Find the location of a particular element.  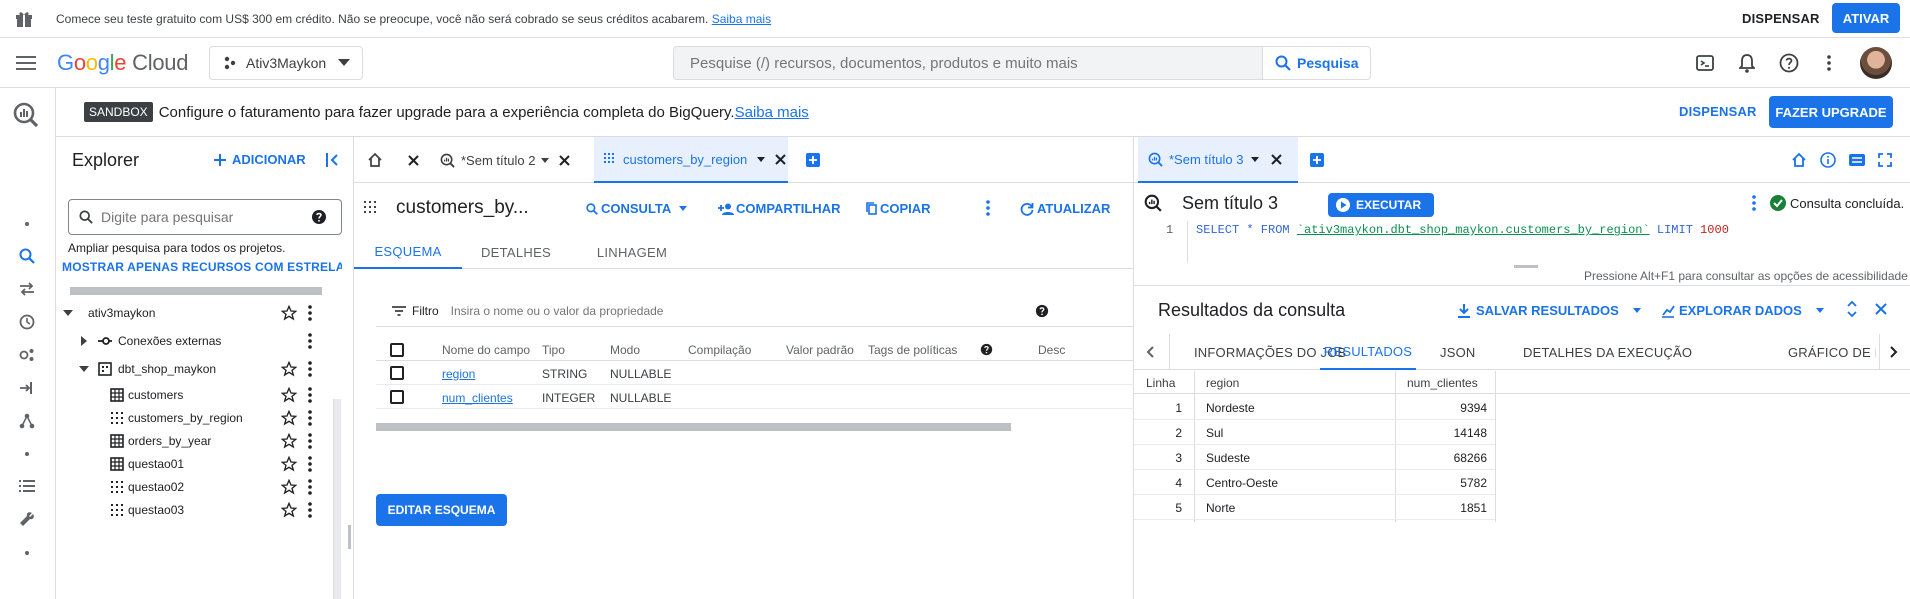

tree-table-row: questao02 is located at coordinates (198, 486).